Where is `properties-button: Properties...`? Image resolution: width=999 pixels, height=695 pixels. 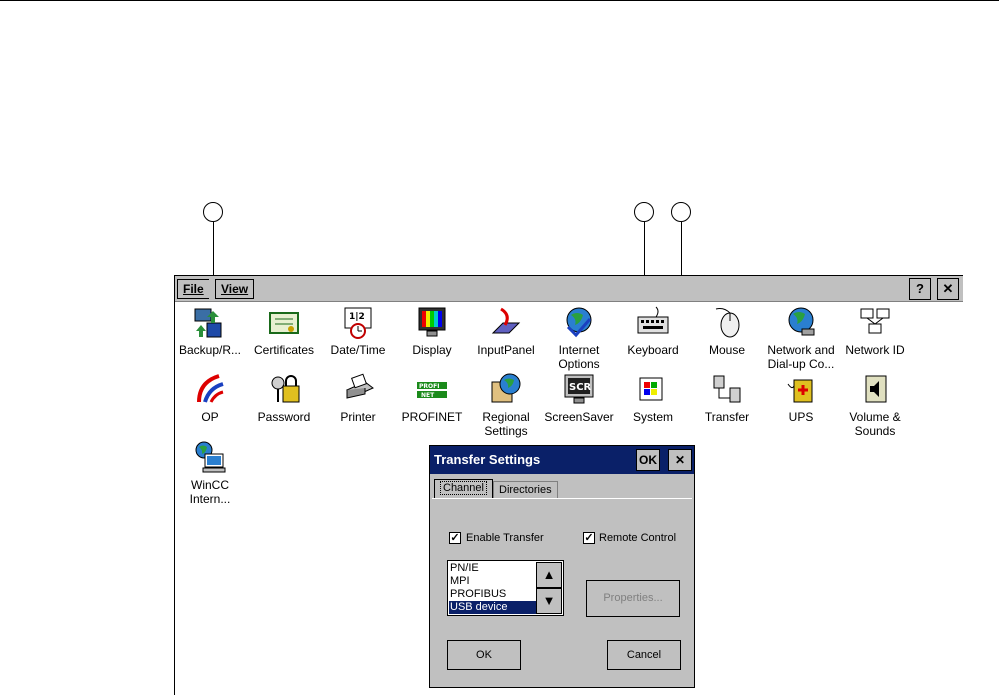 properties-button: Properties... is located at coordinates (633, 598).